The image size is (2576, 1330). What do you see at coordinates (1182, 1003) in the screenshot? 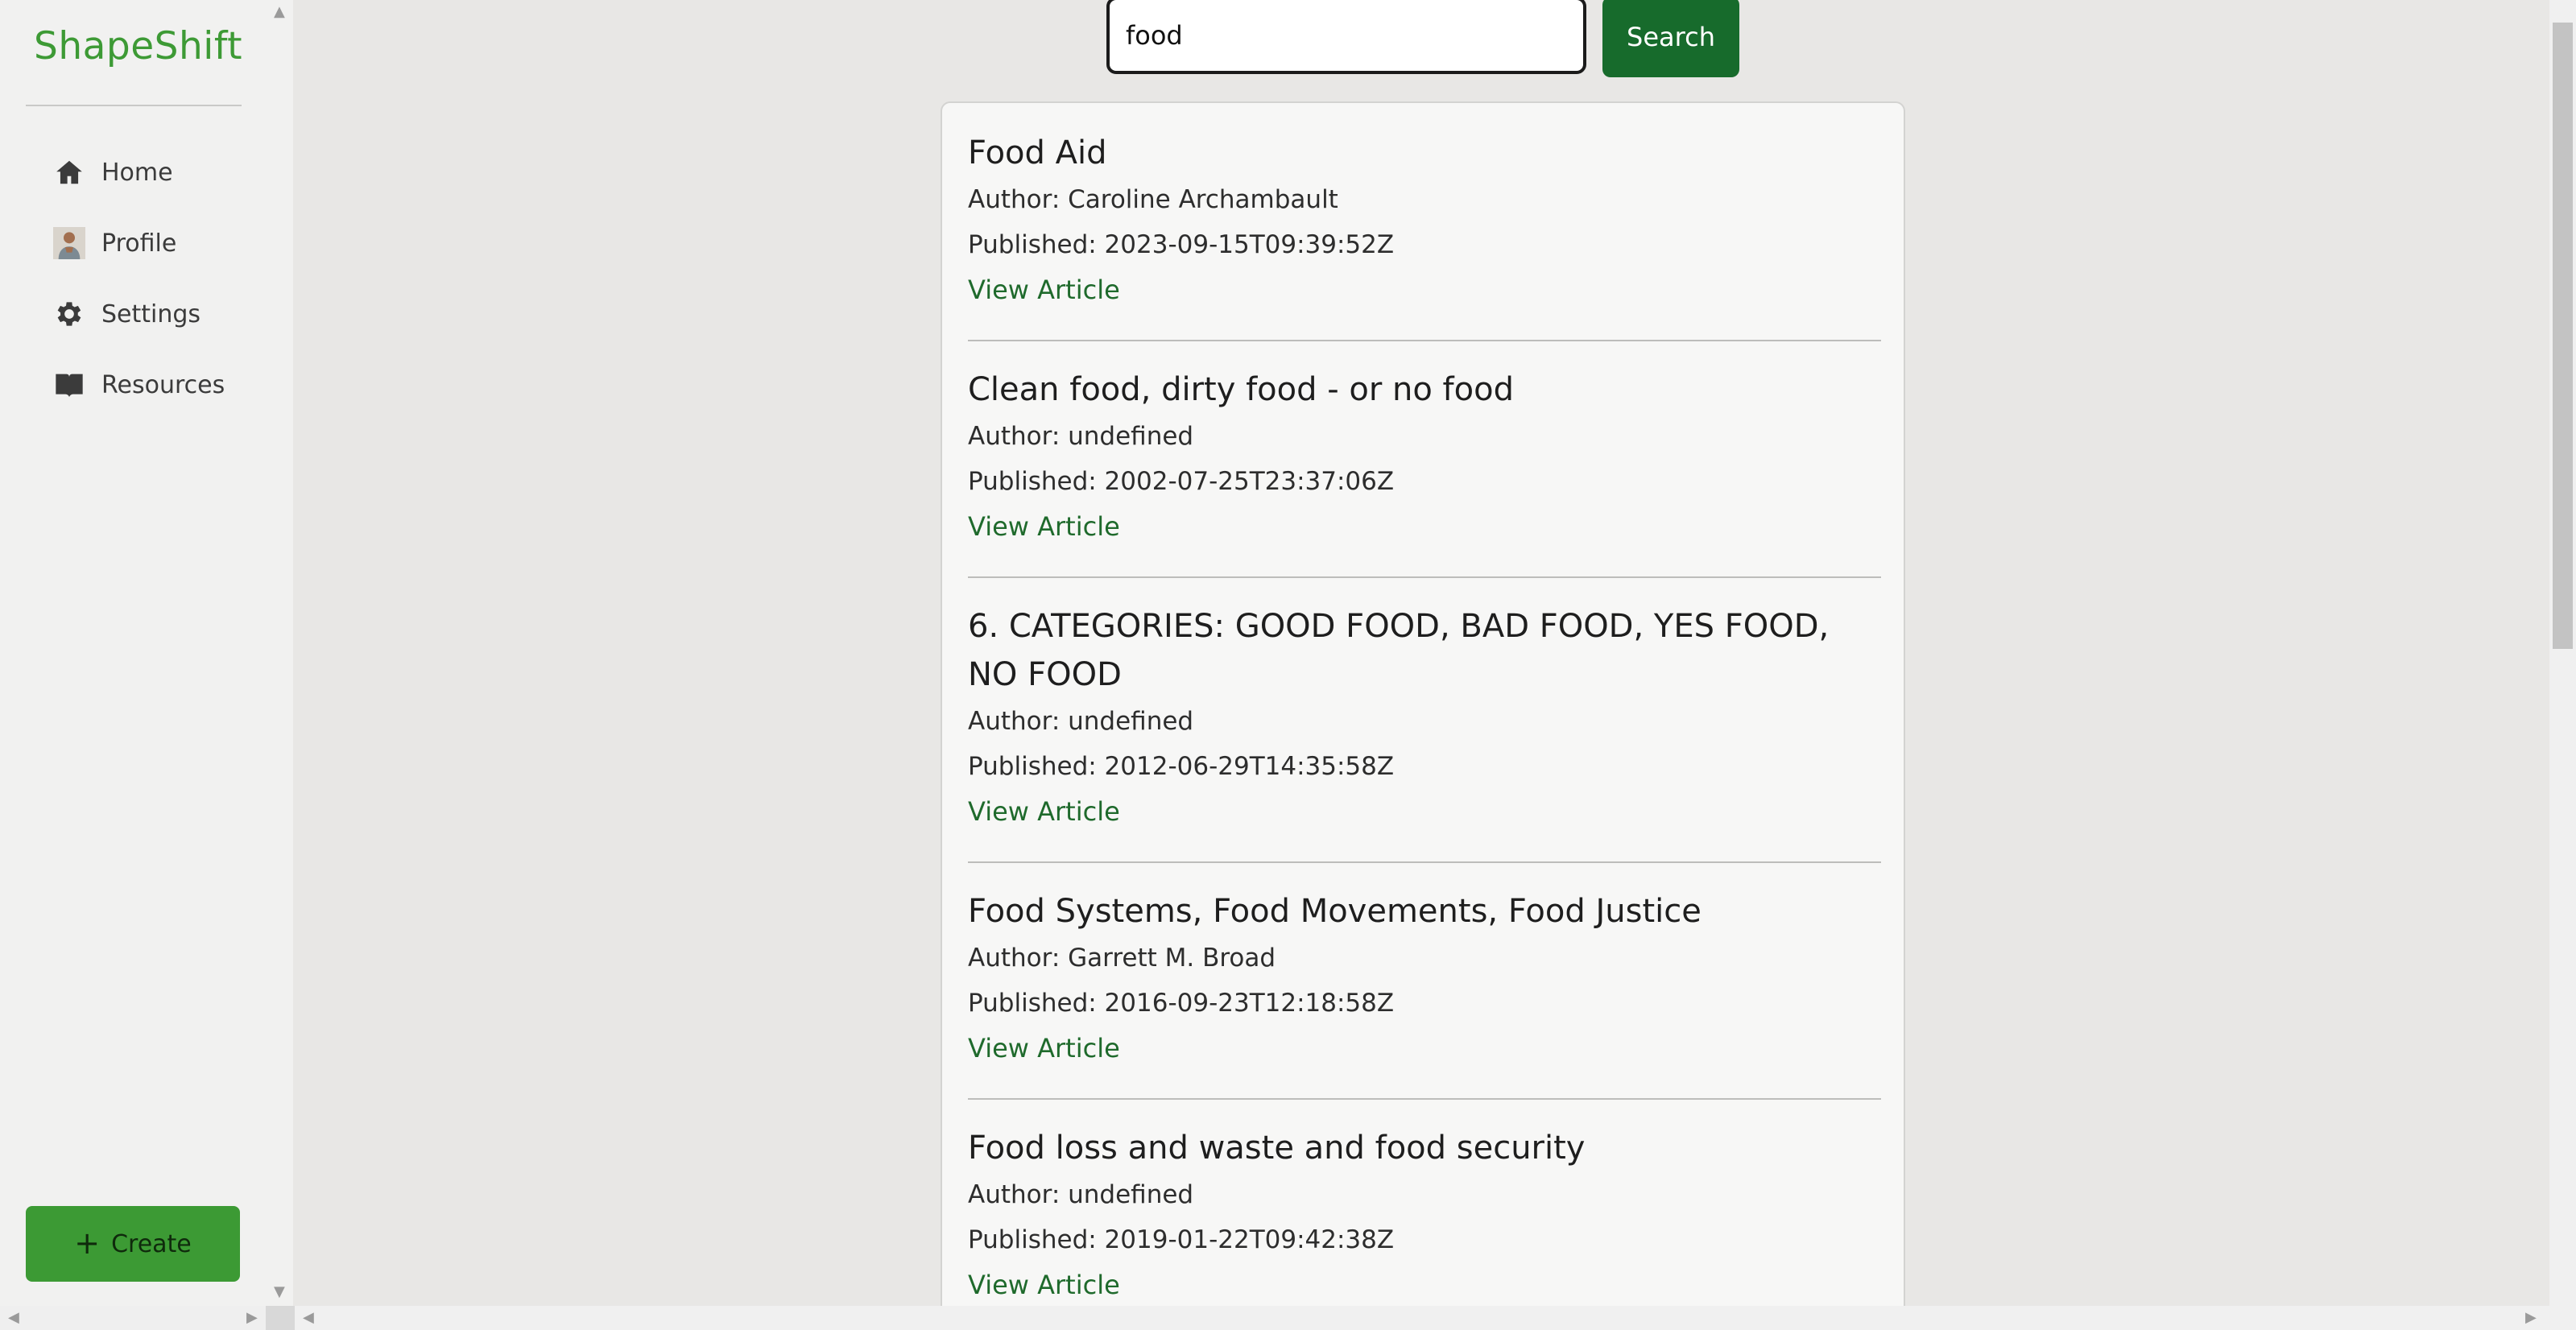
I see `article-published: Published: 2016-09-23T12:18:58Z` at bounding box center [1182, 1003].